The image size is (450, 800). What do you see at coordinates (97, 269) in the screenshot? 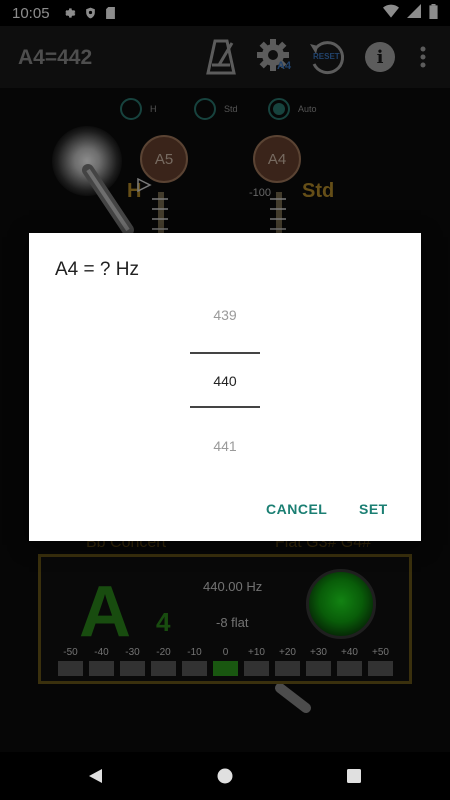
I see `dialog-title: A4 = ? Hz` at bounding box center [97, 269].